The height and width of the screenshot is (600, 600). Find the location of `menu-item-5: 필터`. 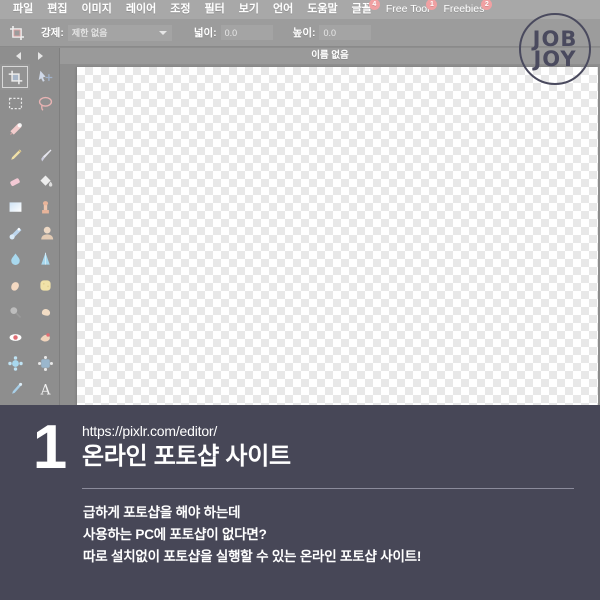

menu-item-5: 필터 is located at coordinates (215, 9).